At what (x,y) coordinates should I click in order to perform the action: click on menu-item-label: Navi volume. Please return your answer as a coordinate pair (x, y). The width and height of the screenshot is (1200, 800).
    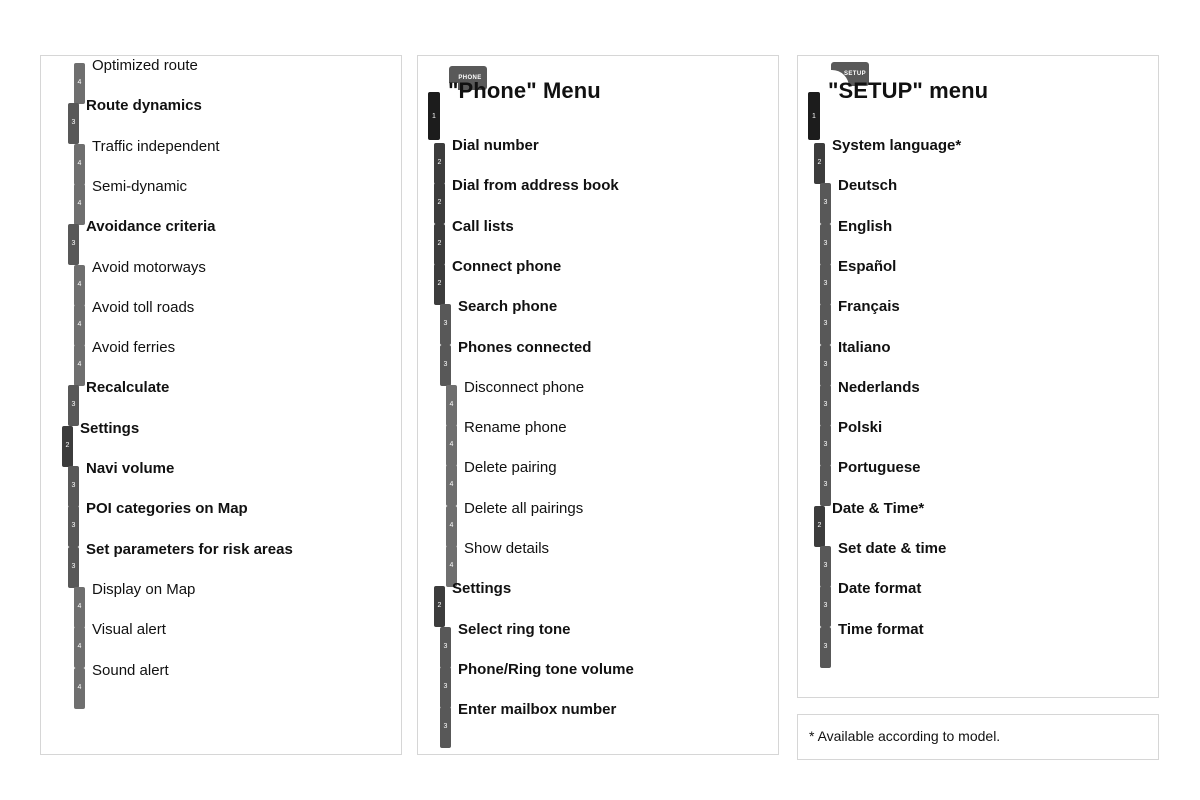
    Looking at the image, I should click on (130, 468).